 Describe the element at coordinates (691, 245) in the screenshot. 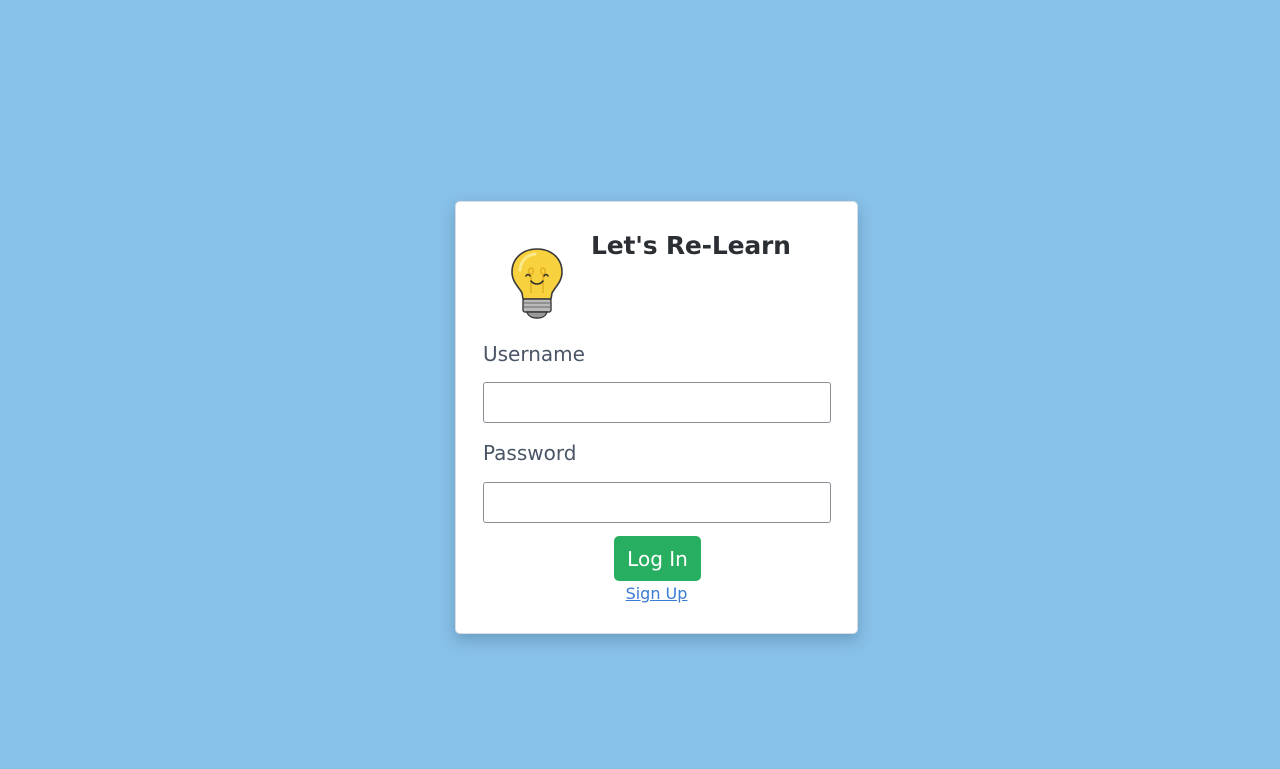

I see `app-title: Let's Re-Learn` at that location.